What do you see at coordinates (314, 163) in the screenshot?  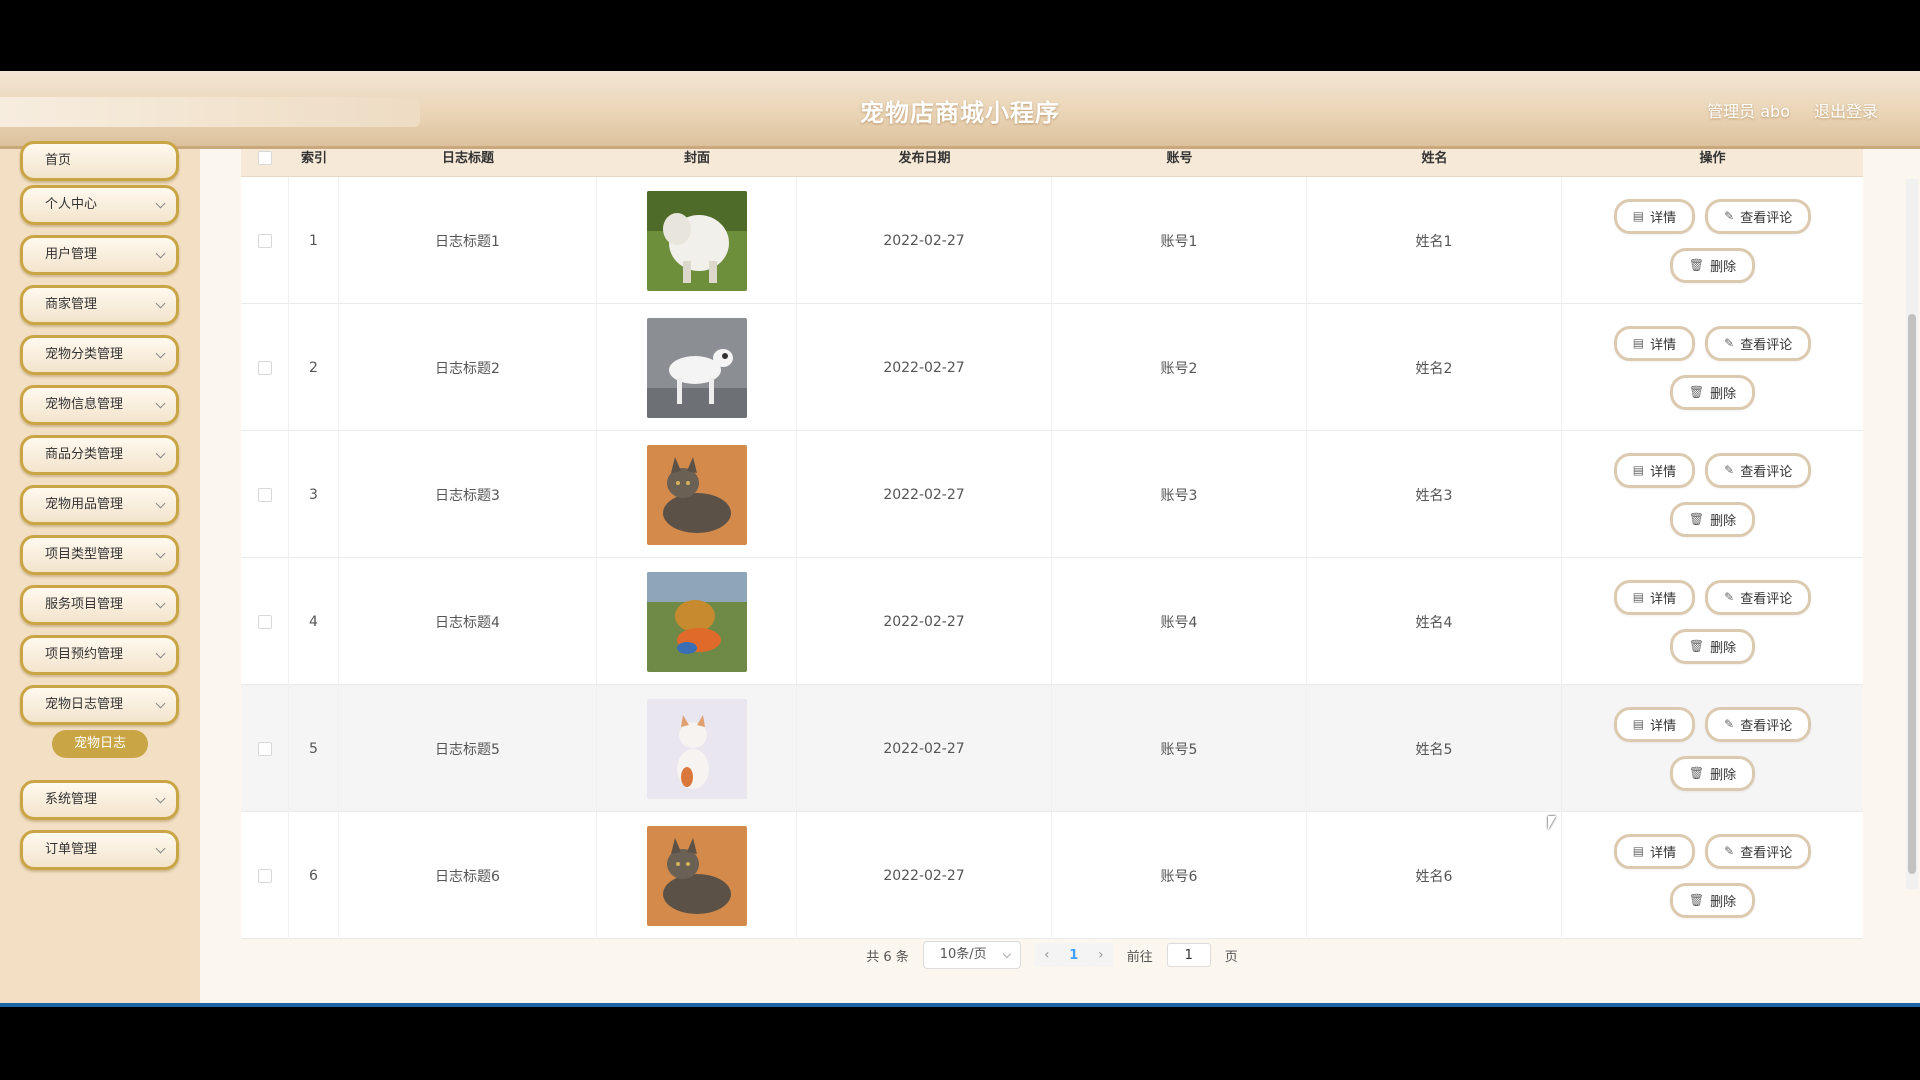 I see `column-header-index: 索引` at bounding box center [314, 163].